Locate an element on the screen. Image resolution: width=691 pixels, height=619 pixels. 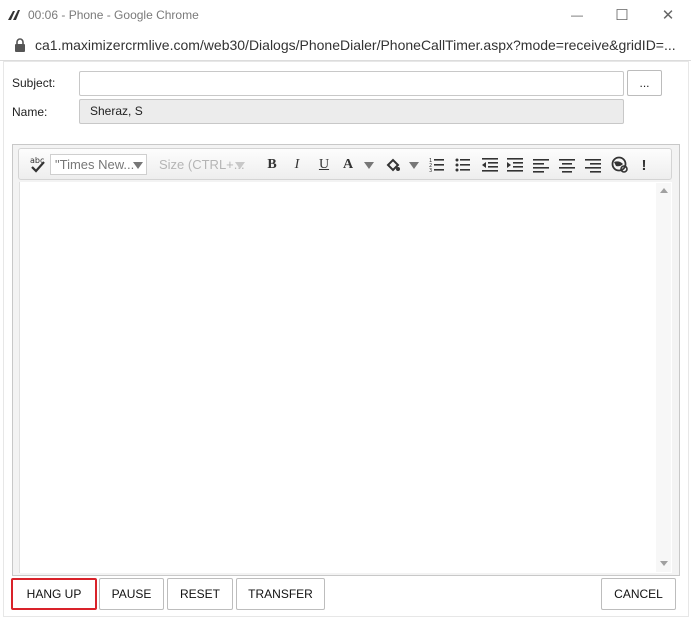
minimize-icon: — is located at coordinates (577, 15).